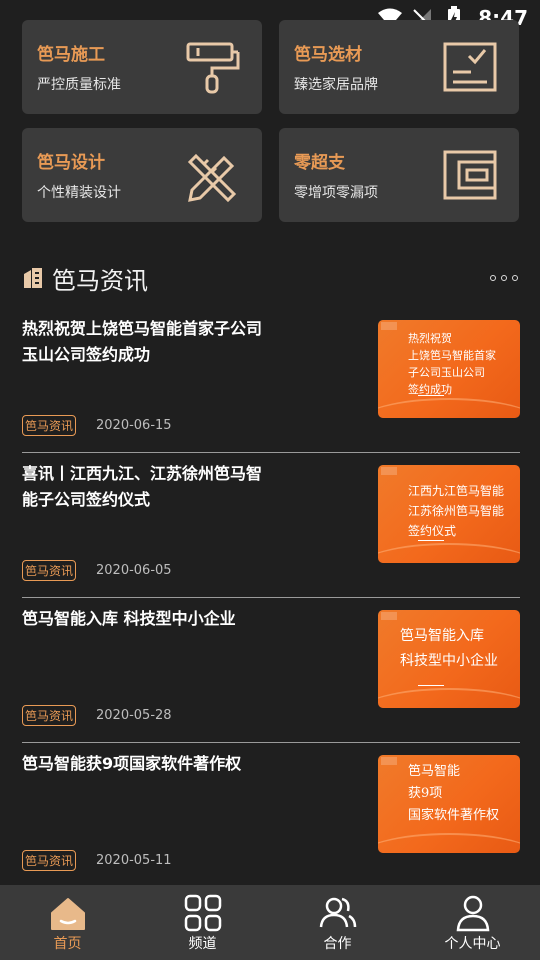 The width and height of the screenshot is (540, 960). Describe the element at coordinates (456, 511) in the screenshot. I see `thumb-text: 江西九江笆马智能 江苏徐州笆马智能 签约仪式` at that location.